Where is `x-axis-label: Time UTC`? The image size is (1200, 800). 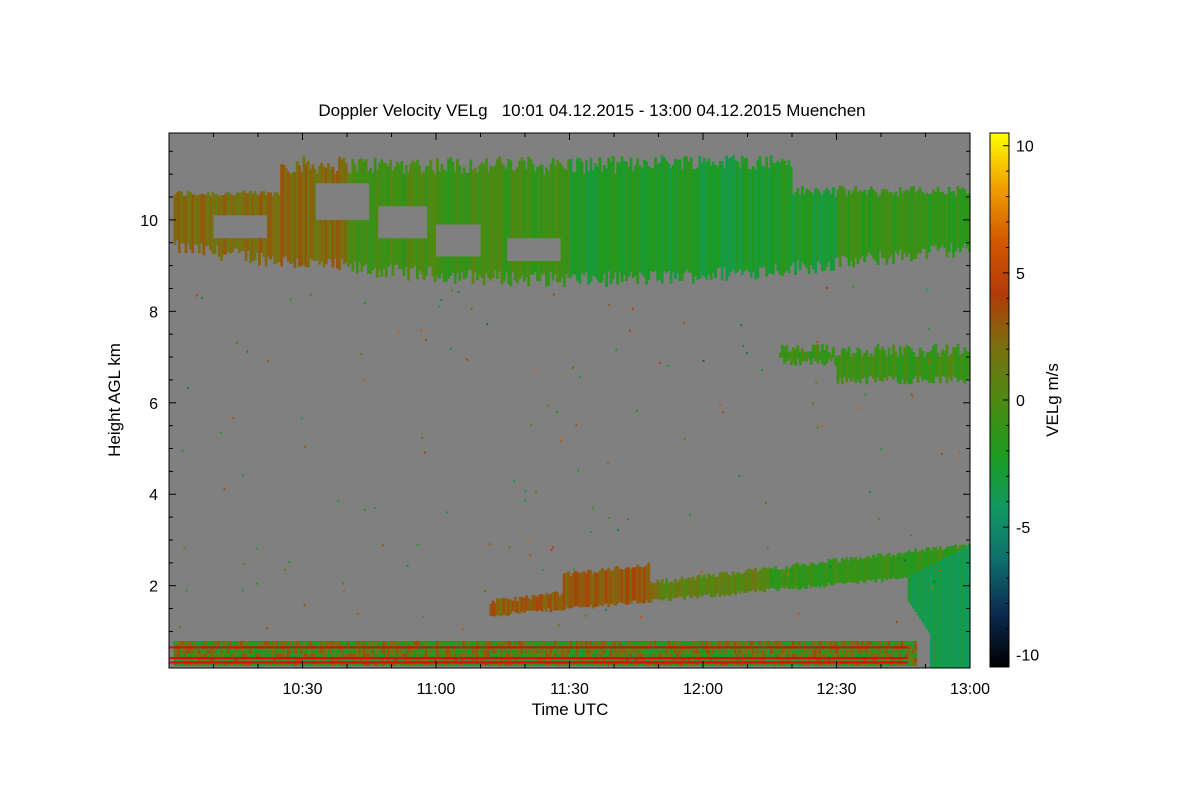 x-axis-label: Time UTC is located at coordinates (570, 709).